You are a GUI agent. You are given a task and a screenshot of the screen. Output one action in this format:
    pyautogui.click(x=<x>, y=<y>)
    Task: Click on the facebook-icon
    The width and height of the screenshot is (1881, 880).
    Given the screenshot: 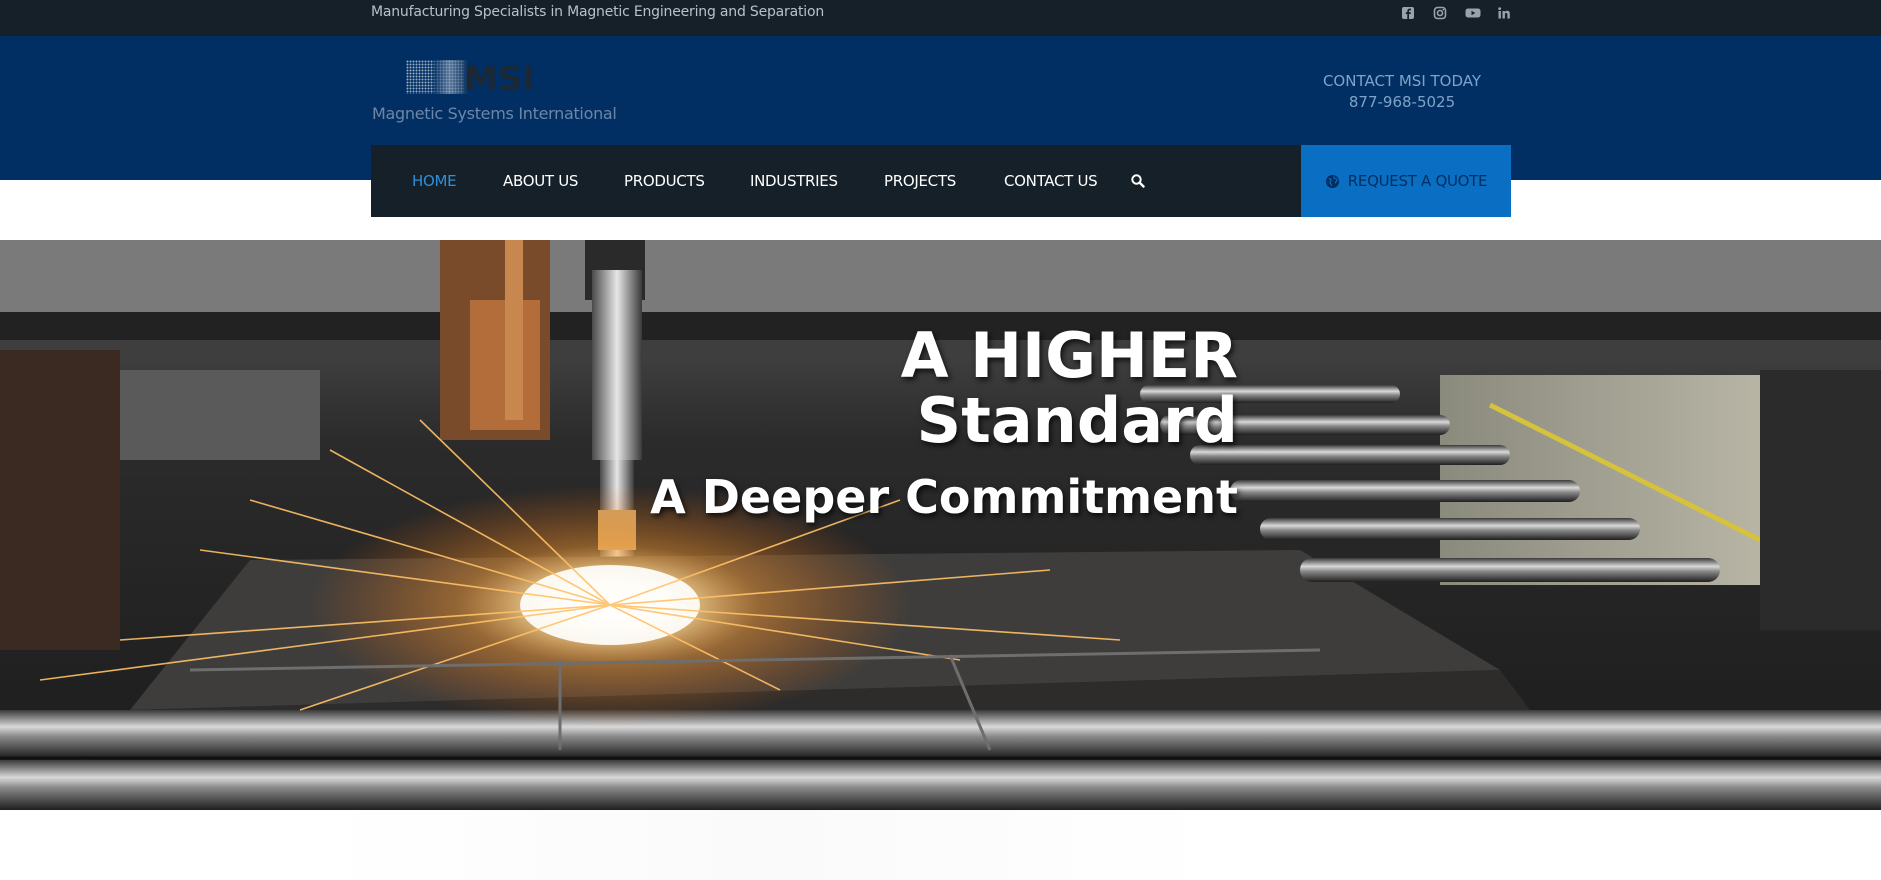 What is the action you would take?
    pyautogui.click(x=1408, y=13)
    